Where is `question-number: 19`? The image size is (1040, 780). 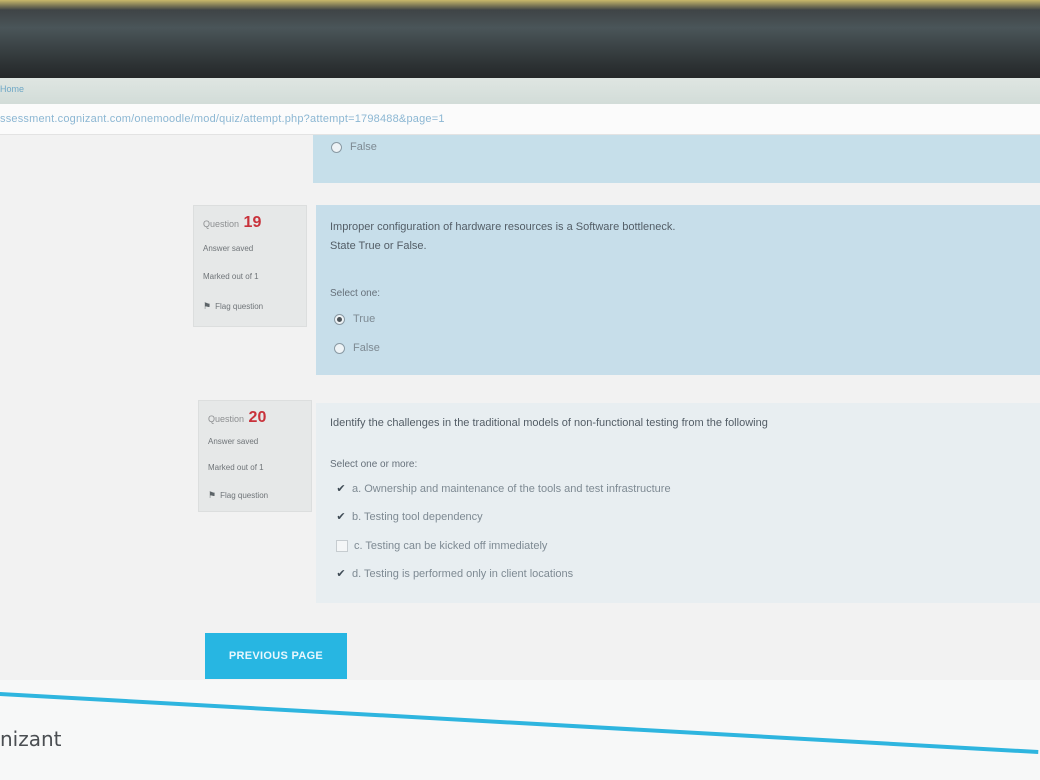
question-number: 19 is located at coordinates (252, 222).